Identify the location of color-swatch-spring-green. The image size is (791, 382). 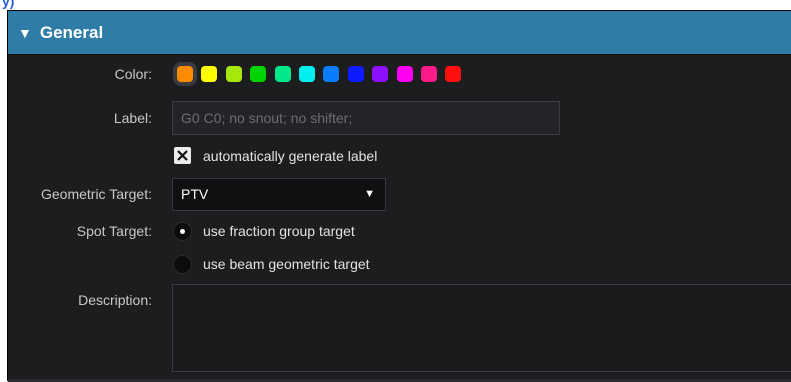
(282, 74).